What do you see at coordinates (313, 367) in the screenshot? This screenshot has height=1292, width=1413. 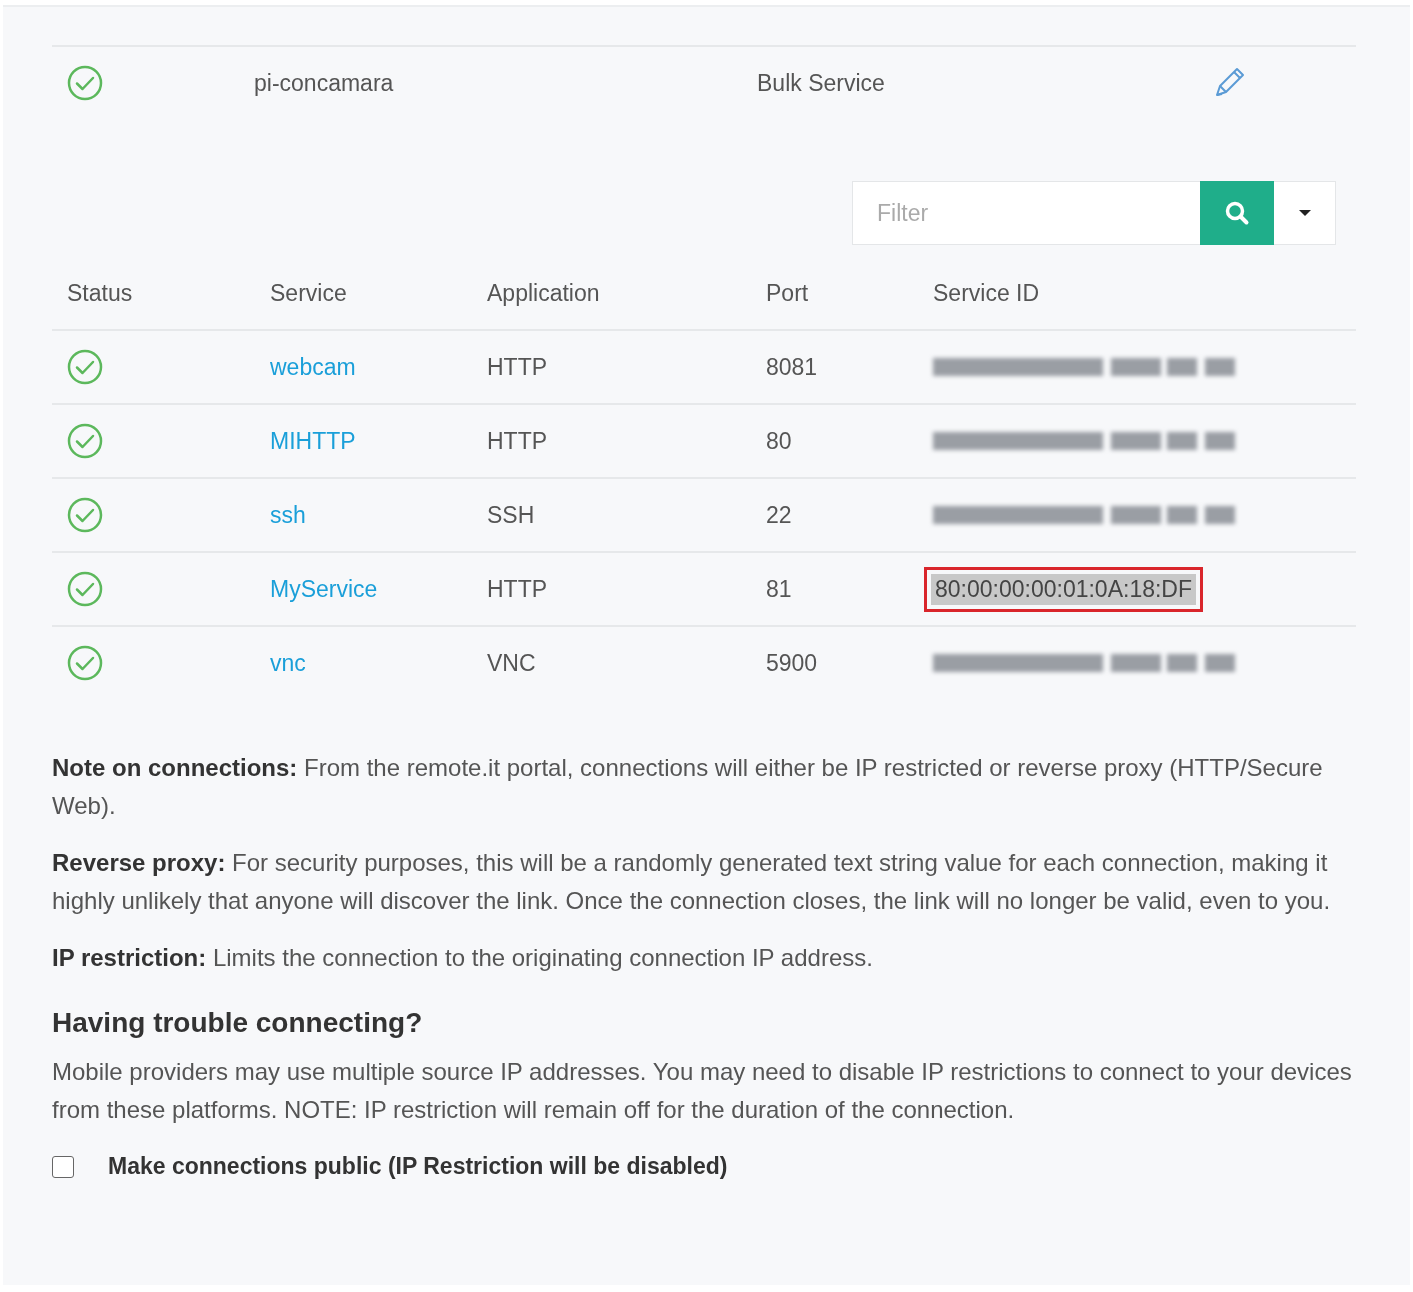 I see `service-link: webcam` at bounding box center [313, 367].